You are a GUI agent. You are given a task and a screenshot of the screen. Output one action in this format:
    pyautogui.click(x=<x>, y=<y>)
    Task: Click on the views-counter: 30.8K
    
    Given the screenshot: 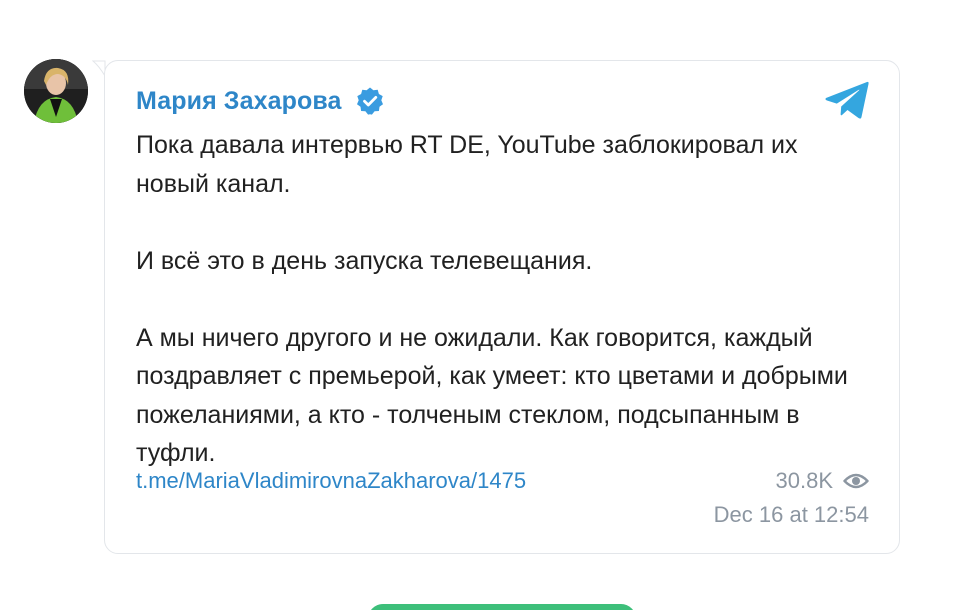 What is the action you would take?
    pyautogui.click(x=823, y=481)
    